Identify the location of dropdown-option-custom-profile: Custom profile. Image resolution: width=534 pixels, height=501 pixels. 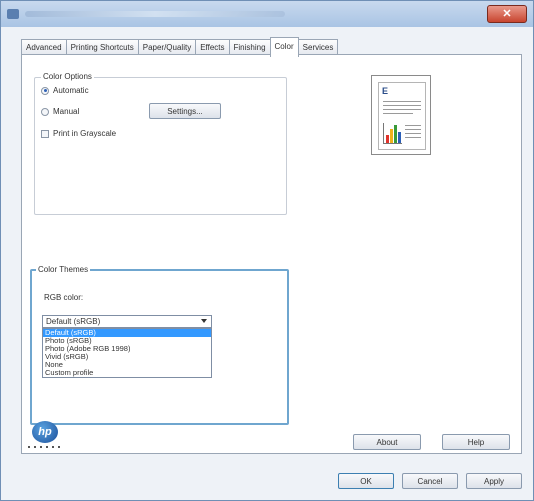
(127, 373).